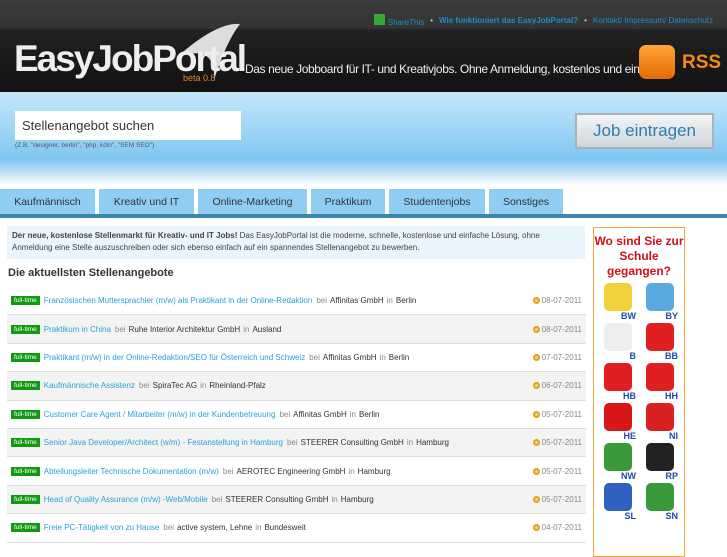  Describe the element at coordinates (628, 316) in the screenshot. I see `state-abbr: BW` at that location.